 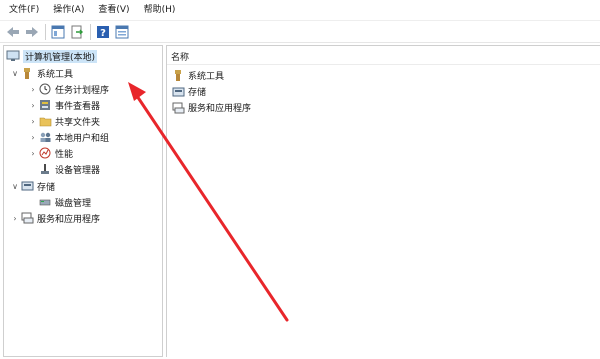 I want to click on tree-item-event-viewer: › 事件查看器, so click(x=64, y=105).